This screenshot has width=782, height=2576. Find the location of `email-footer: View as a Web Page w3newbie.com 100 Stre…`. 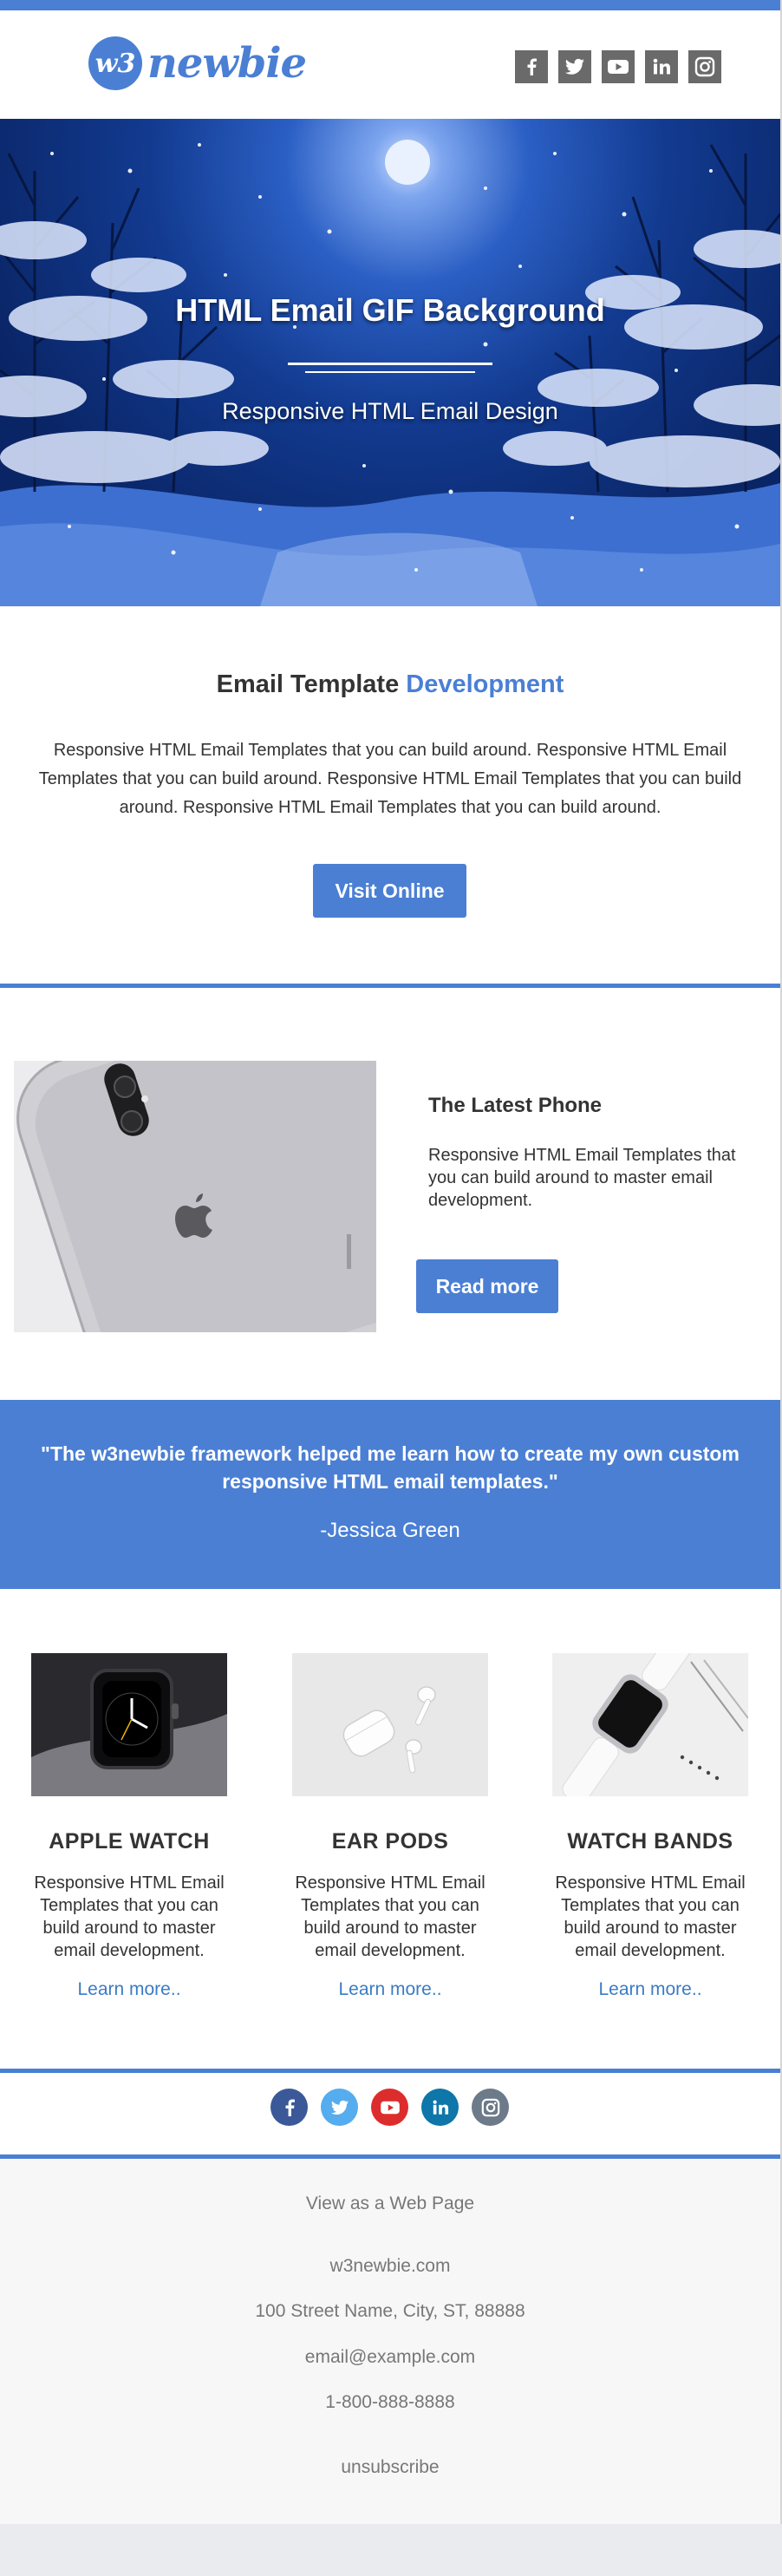

email-footer: View as a Web Page w3newbie.com 100 Stre… is located at coordinates (390, 2341).